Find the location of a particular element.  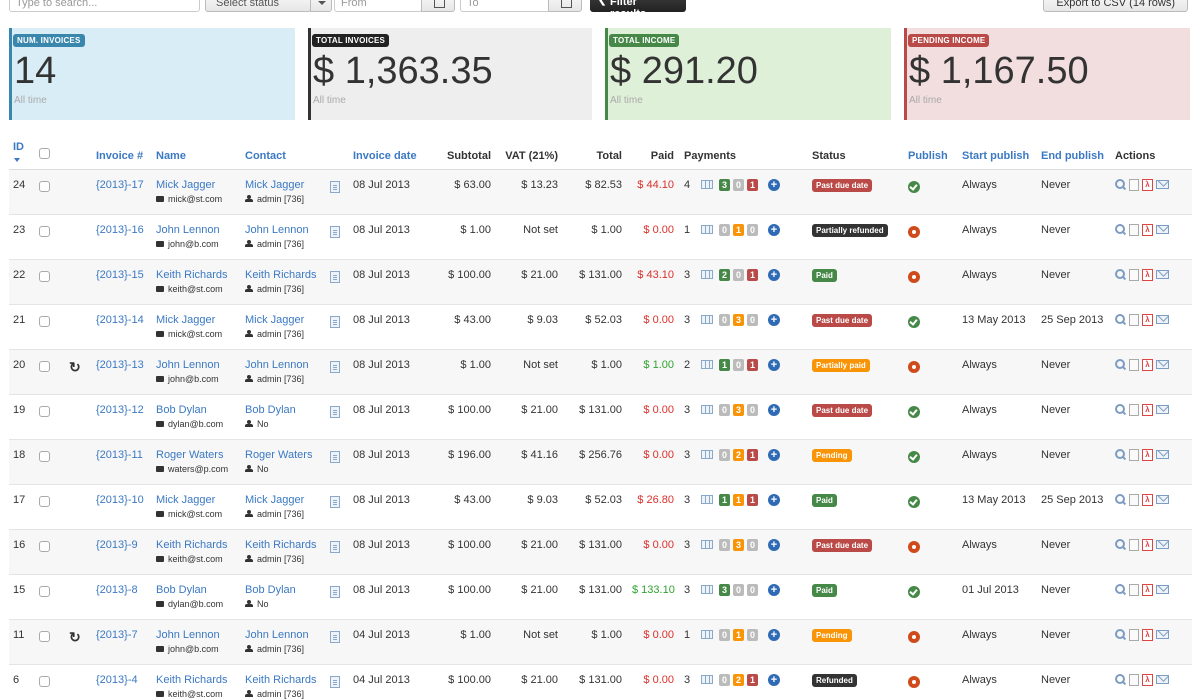

client-name-link: Mick Jagger is located at coordinates (198, 185).